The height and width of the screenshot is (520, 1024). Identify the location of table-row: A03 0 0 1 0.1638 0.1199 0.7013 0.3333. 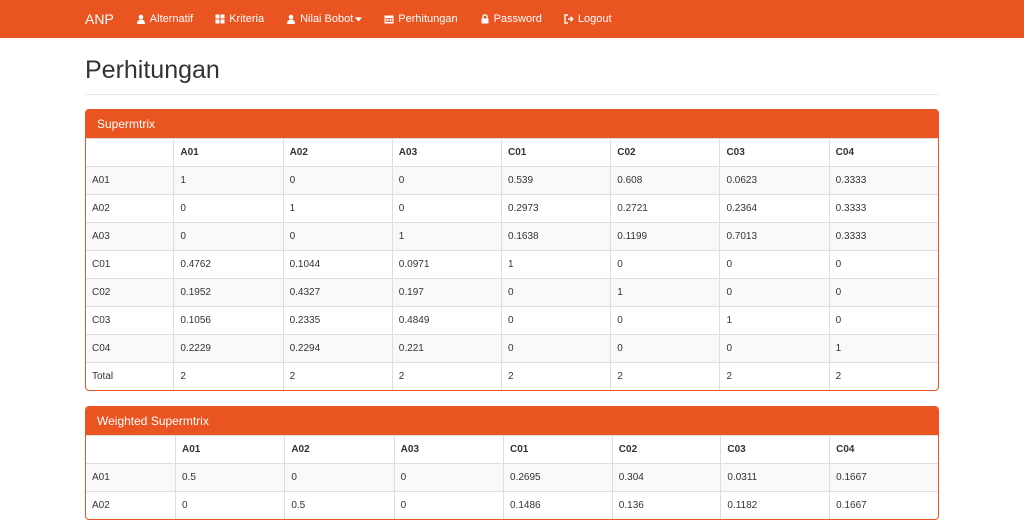
(512, 236).